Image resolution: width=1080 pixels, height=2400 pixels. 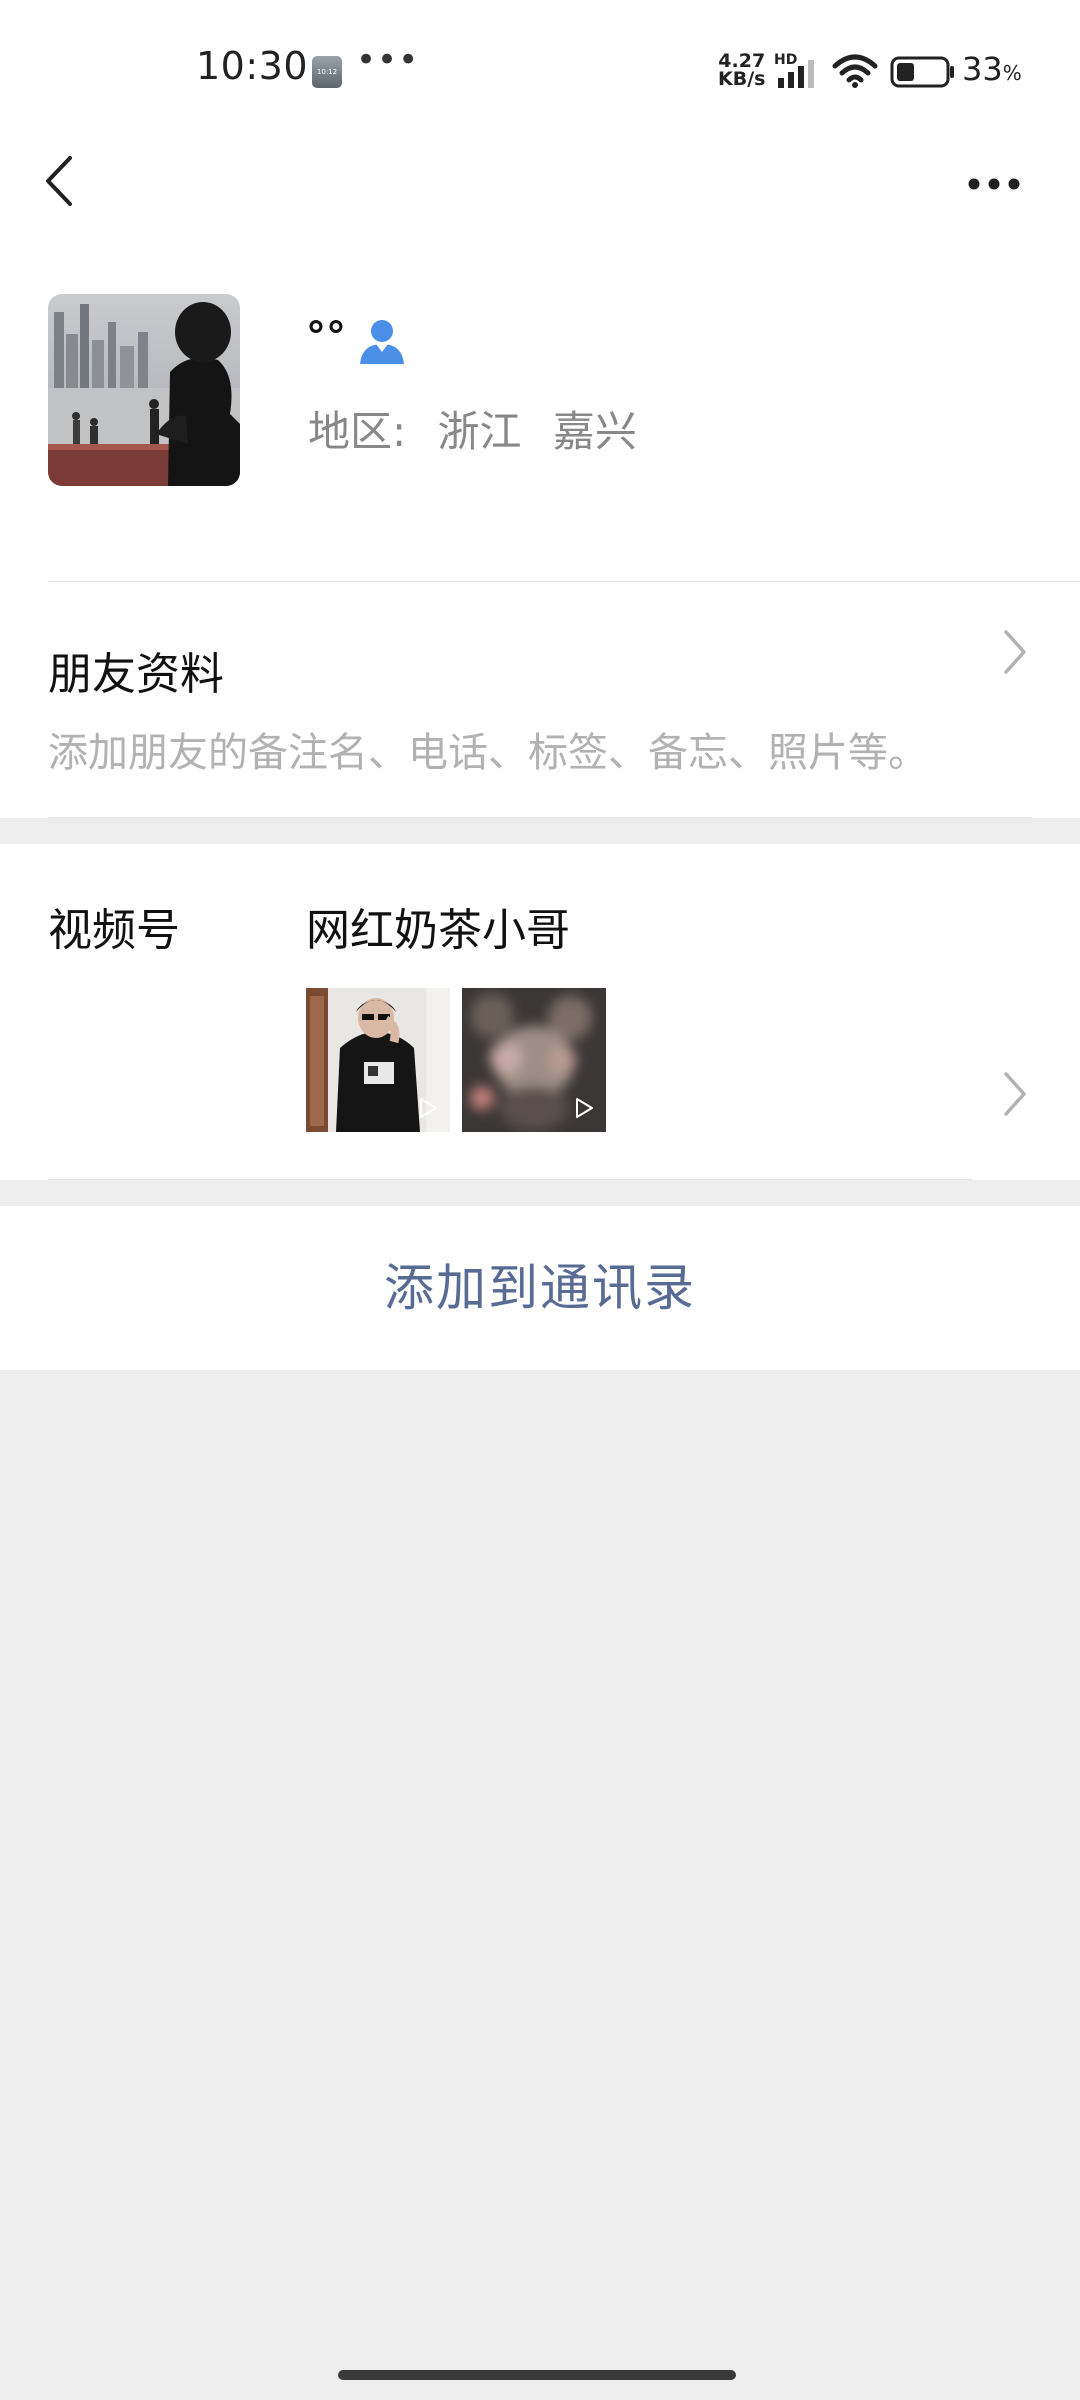 What do you see at coordinates (994, 184) in the screenshot?
I see `more-dots-icon` at bounding box center [994, 184].